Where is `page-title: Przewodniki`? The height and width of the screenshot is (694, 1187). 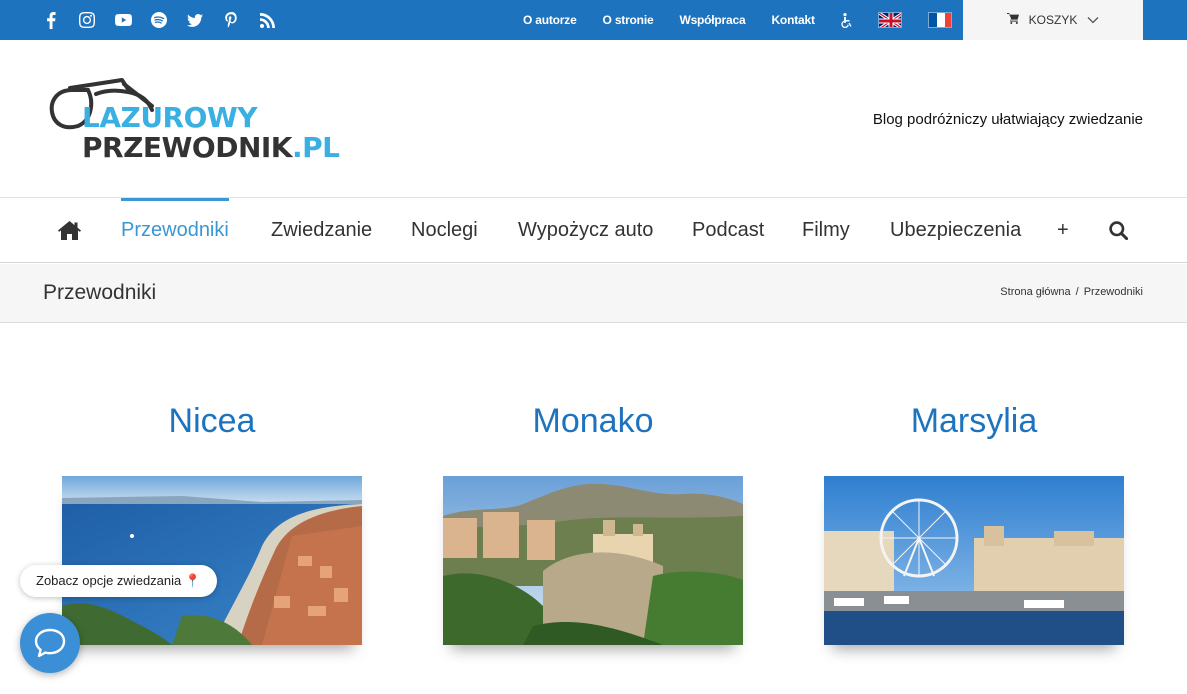 page-title: Przewodniki is located at coordinates (100, 292).